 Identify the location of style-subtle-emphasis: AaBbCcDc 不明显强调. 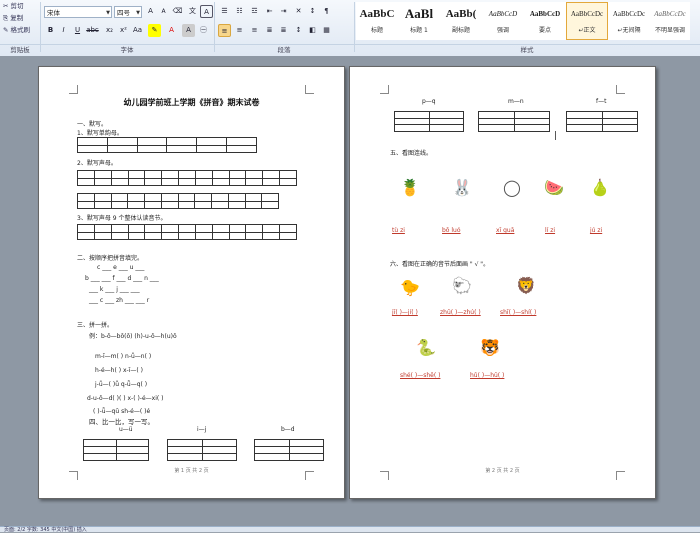
(670, 21).